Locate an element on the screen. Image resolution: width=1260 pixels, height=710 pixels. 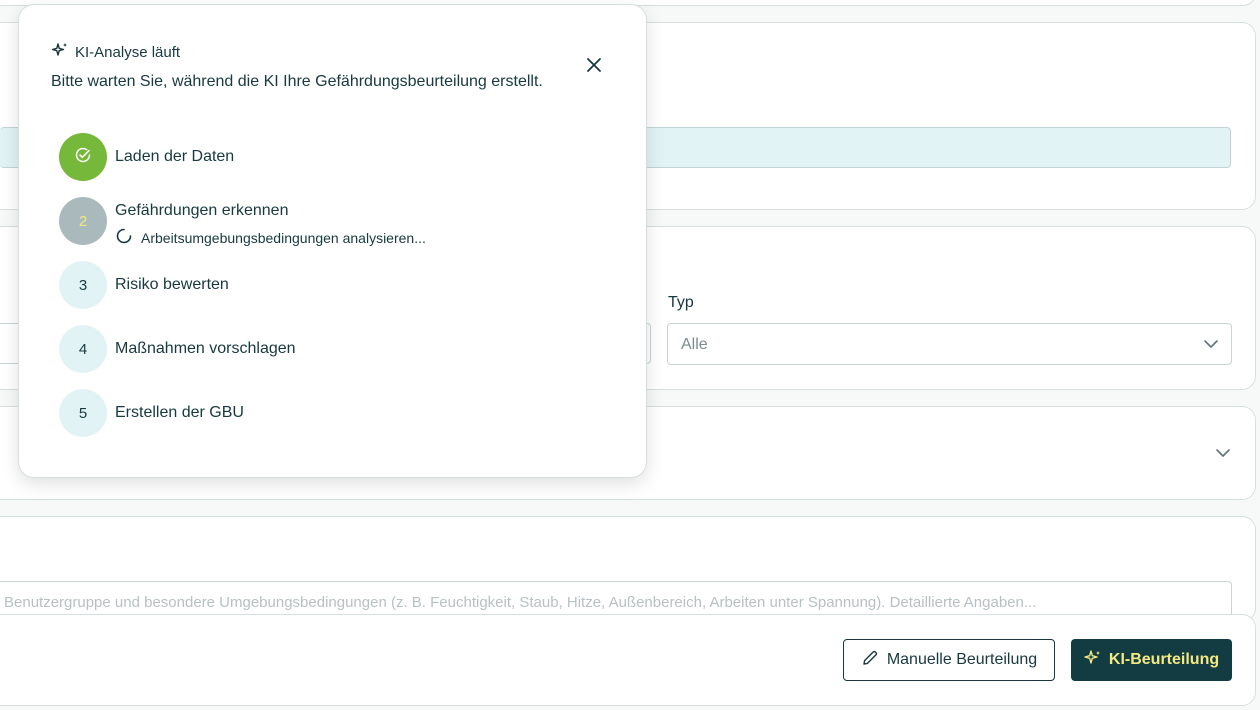
manual-assessment-button: Manuelle Beurteilung is located at coordinates (949, 660).